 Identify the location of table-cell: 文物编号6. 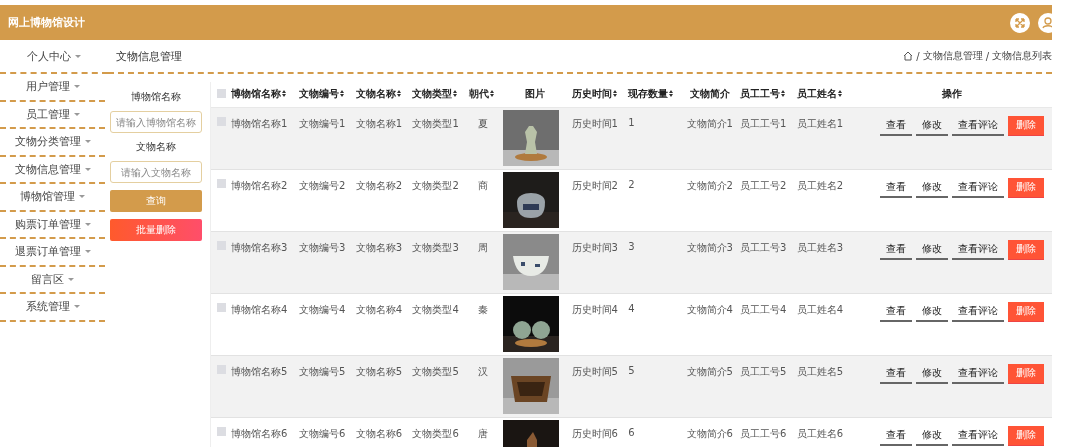
(325, 432).